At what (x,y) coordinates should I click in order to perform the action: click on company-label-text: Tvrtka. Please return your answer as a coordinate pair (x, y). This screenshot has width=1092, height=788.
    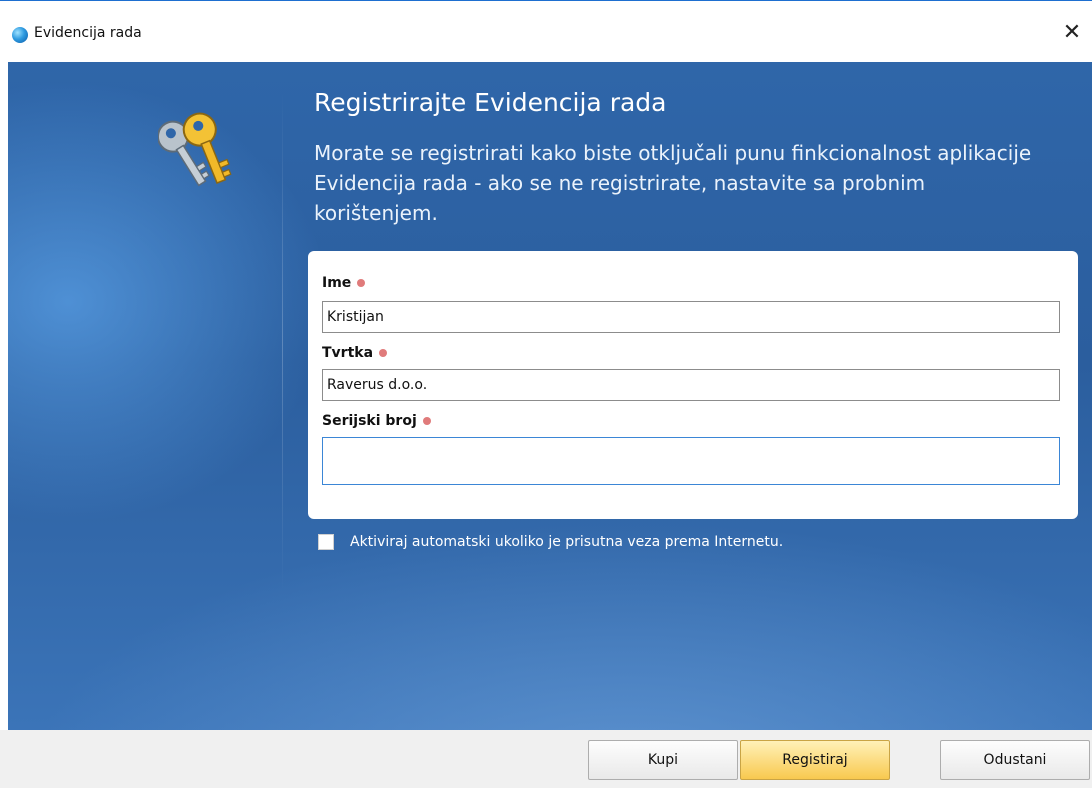
    Looking at the image, I should click on (348, 353).